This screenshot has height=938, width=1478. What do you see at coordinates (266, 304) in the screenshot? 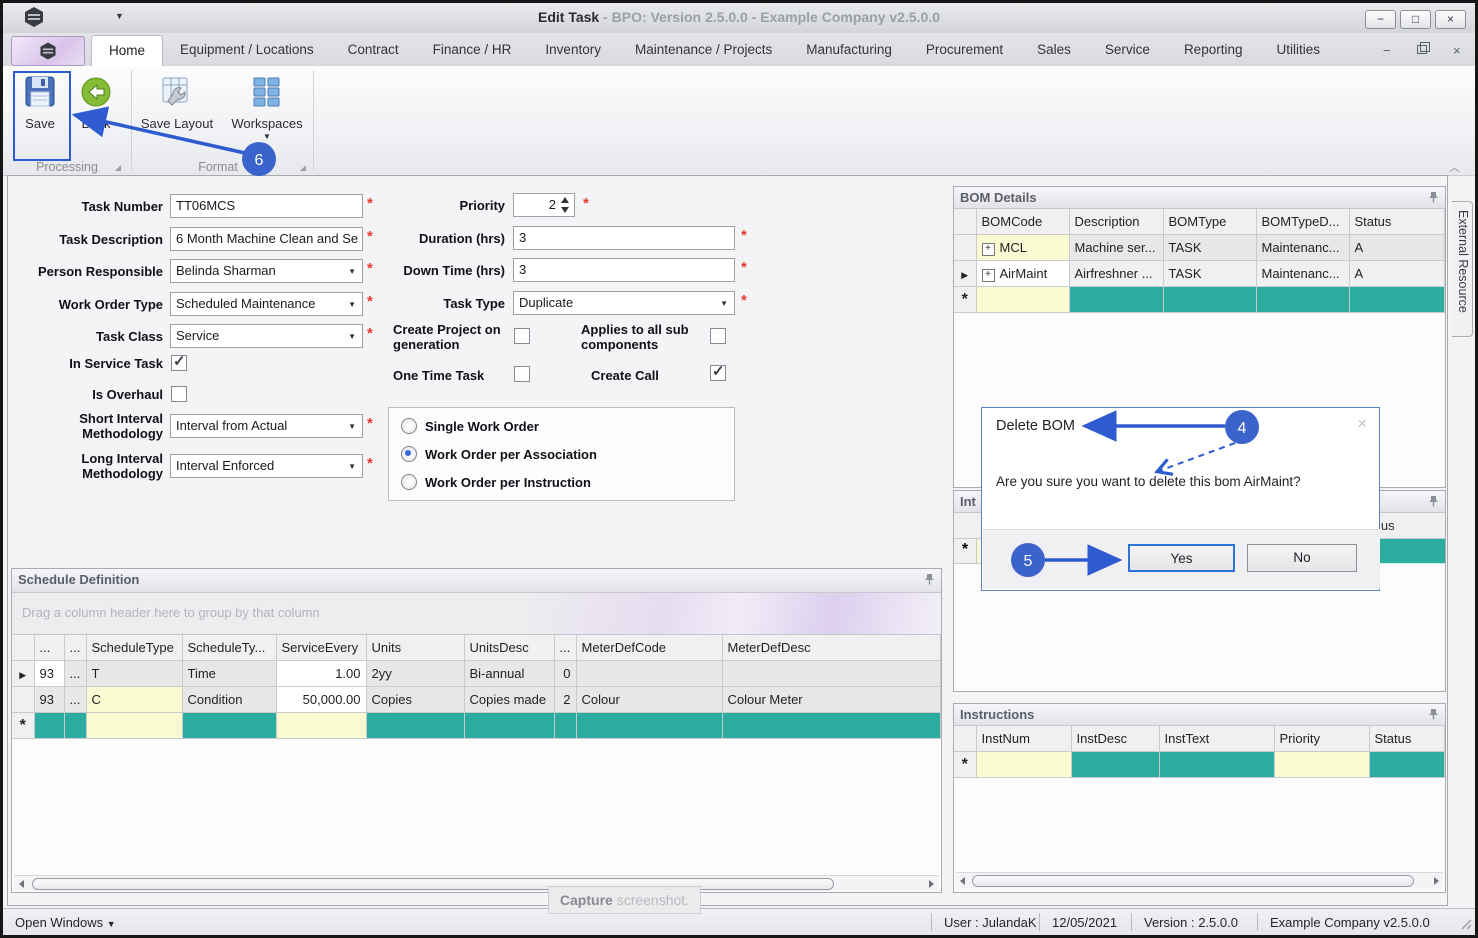
I see `work-order-type-select: Scheduled Maintenance ▼` at bounding box center [266, 304].